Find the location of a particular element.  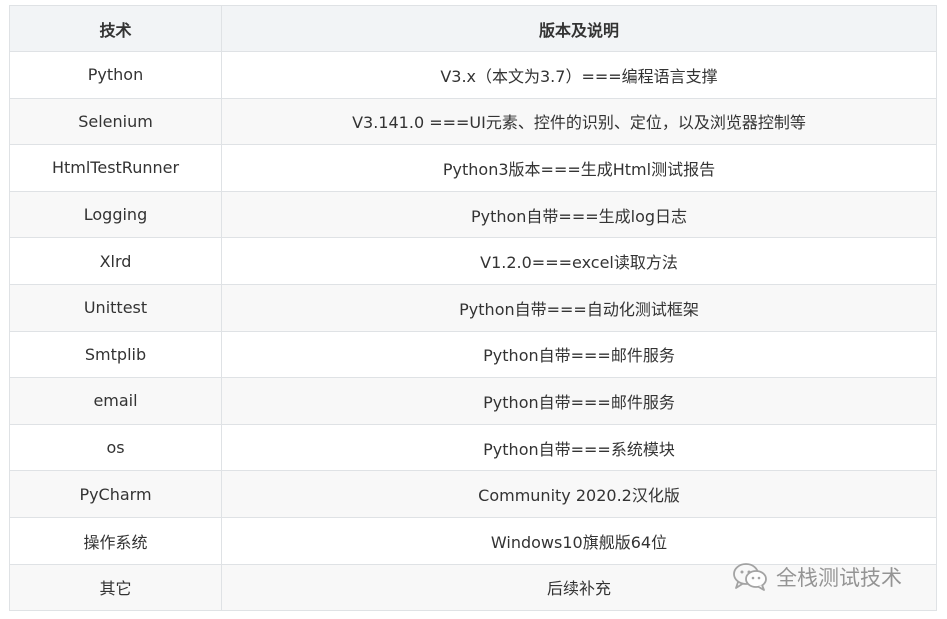

table-row: email Python自带===邮件服务 is located at coordinates (473, 401).